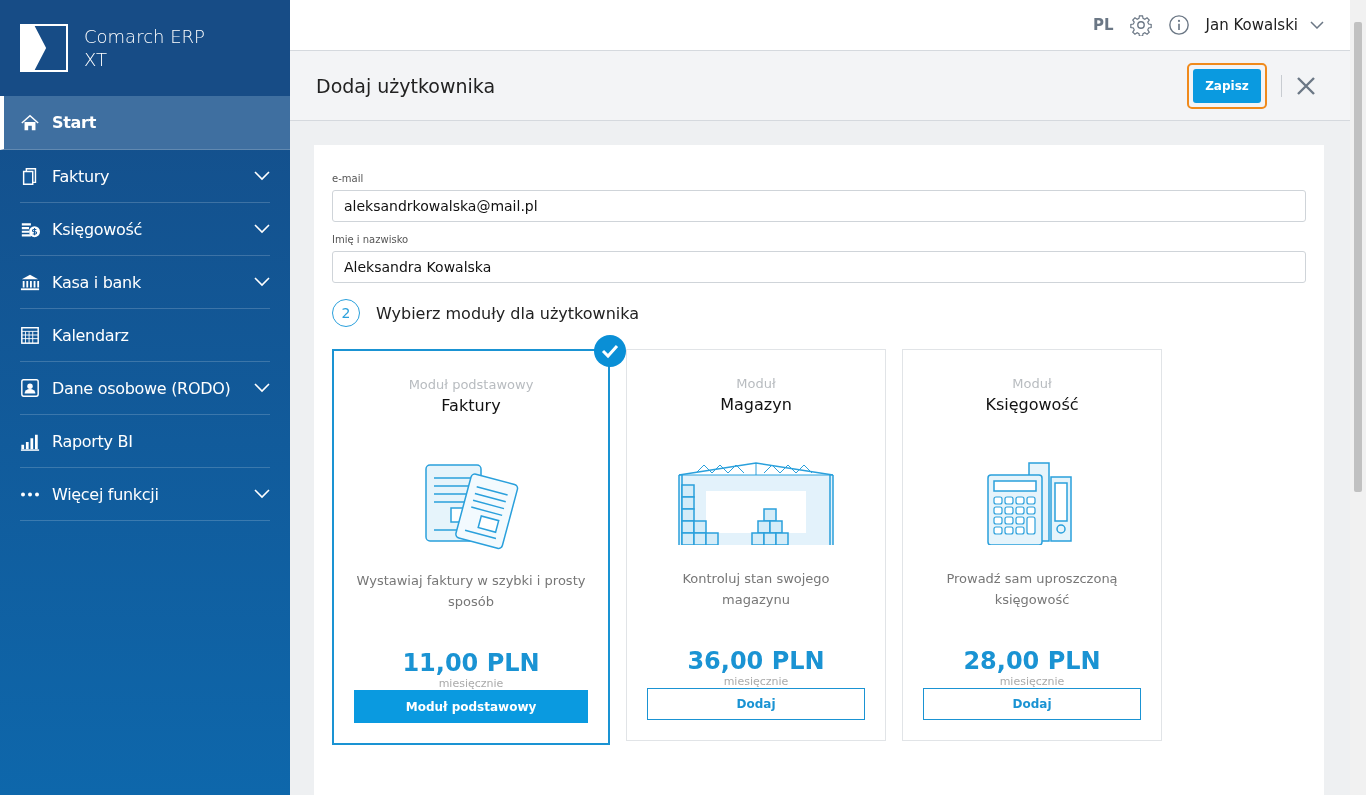  I want to click on module-price: 36,00 PLN, so click(756, 660).